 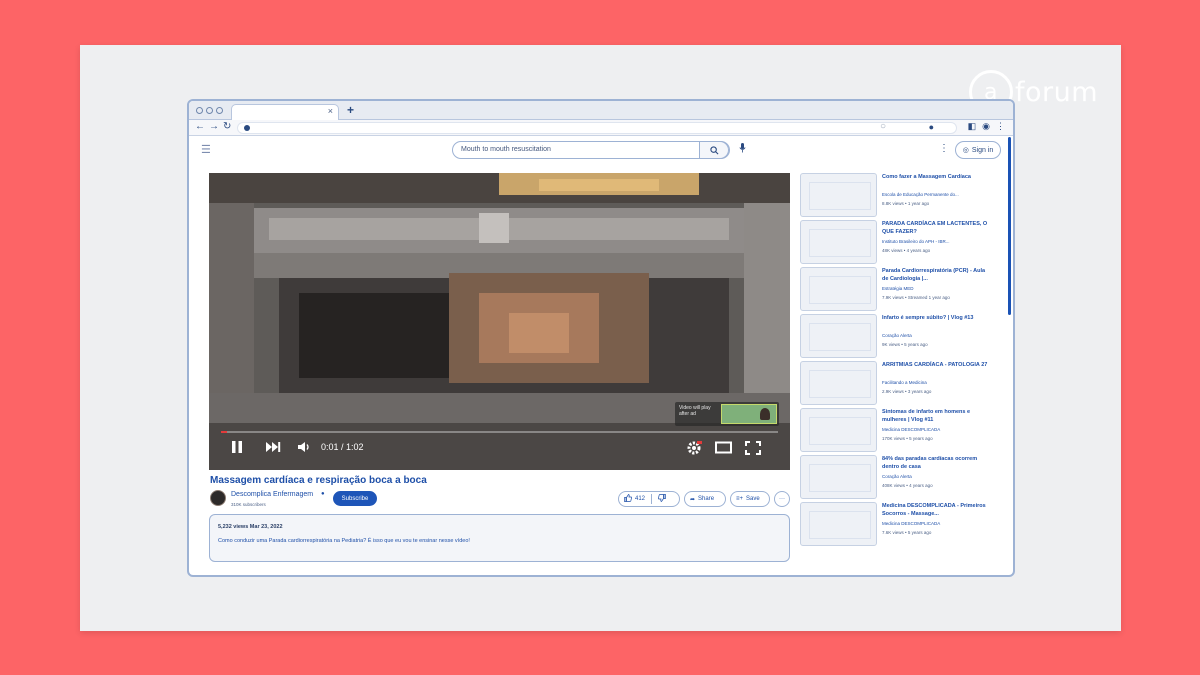 I want to click on microphone-icon, so click(x=742, y=149).